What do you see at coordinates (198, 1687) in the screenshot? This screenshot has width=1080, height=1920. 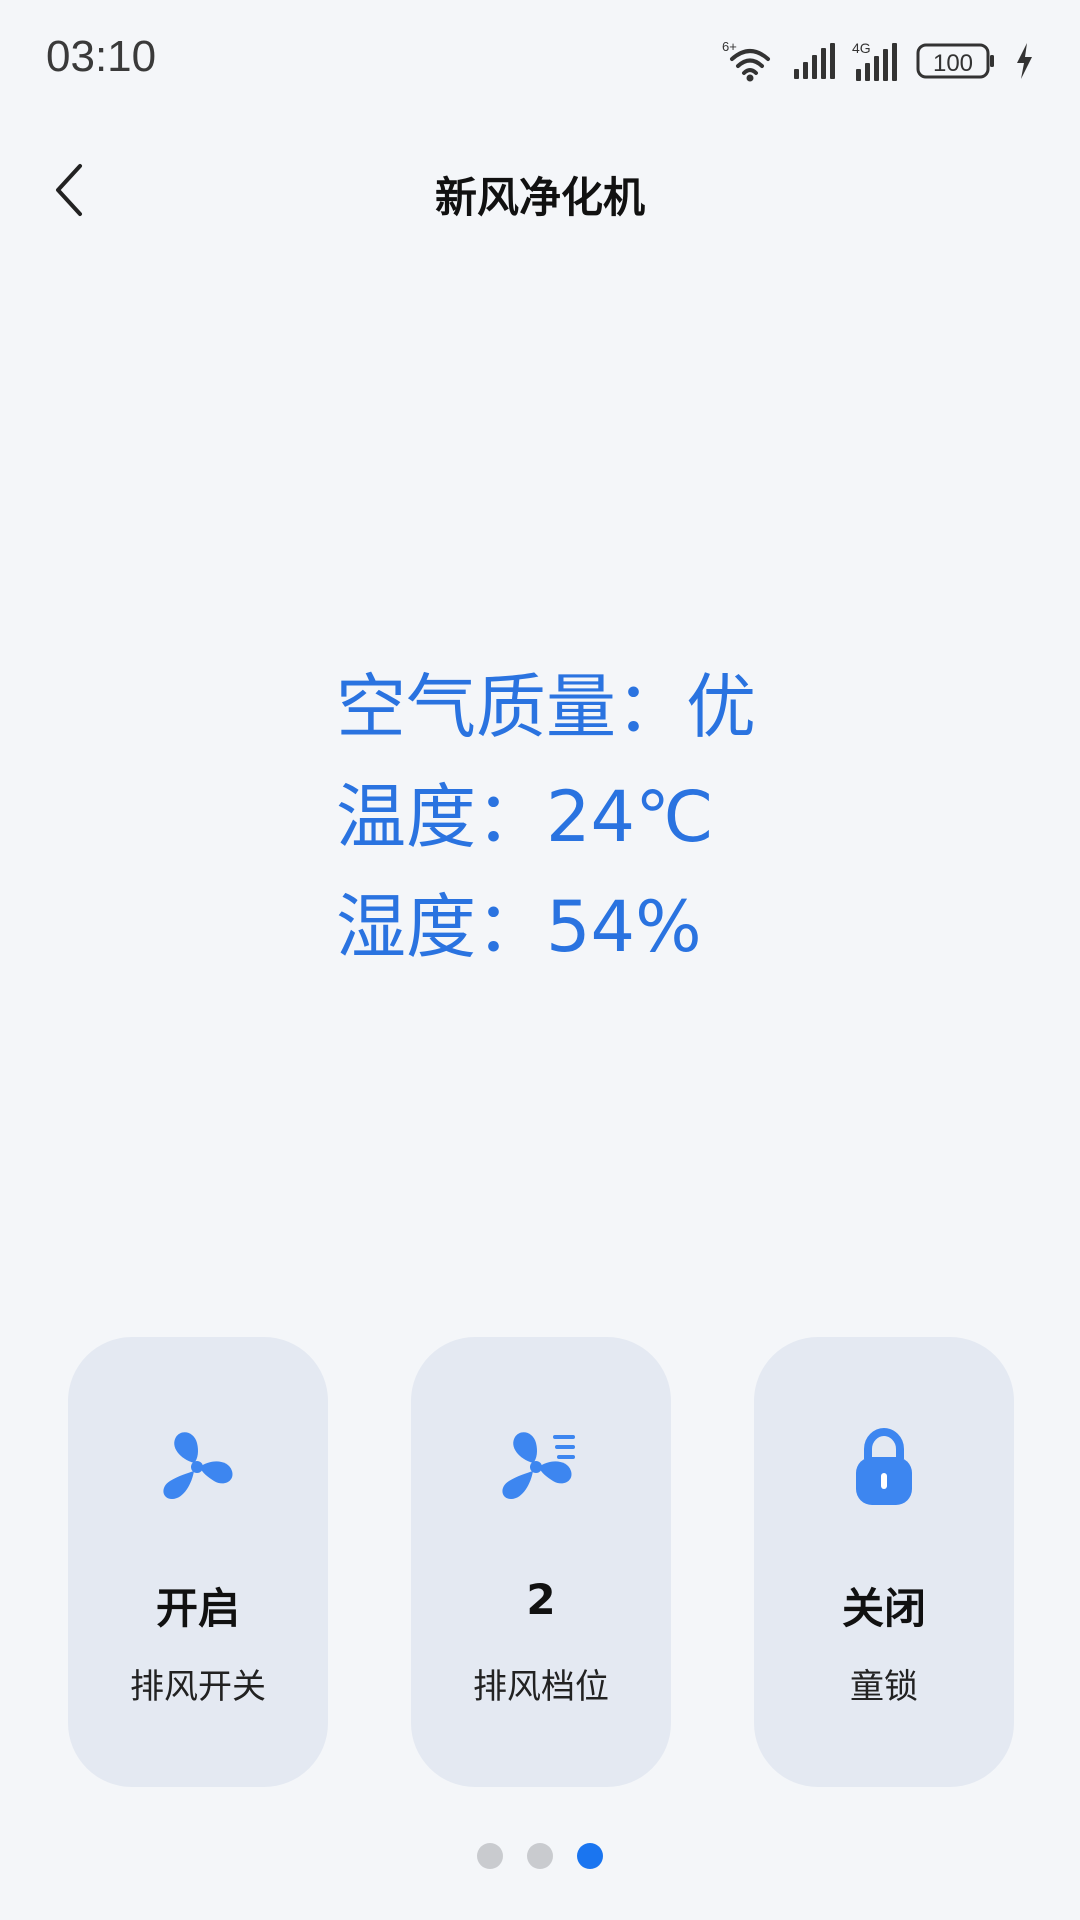 I see `exhaust-switch-label: 排风开关` at bounding box center [198, 1687].